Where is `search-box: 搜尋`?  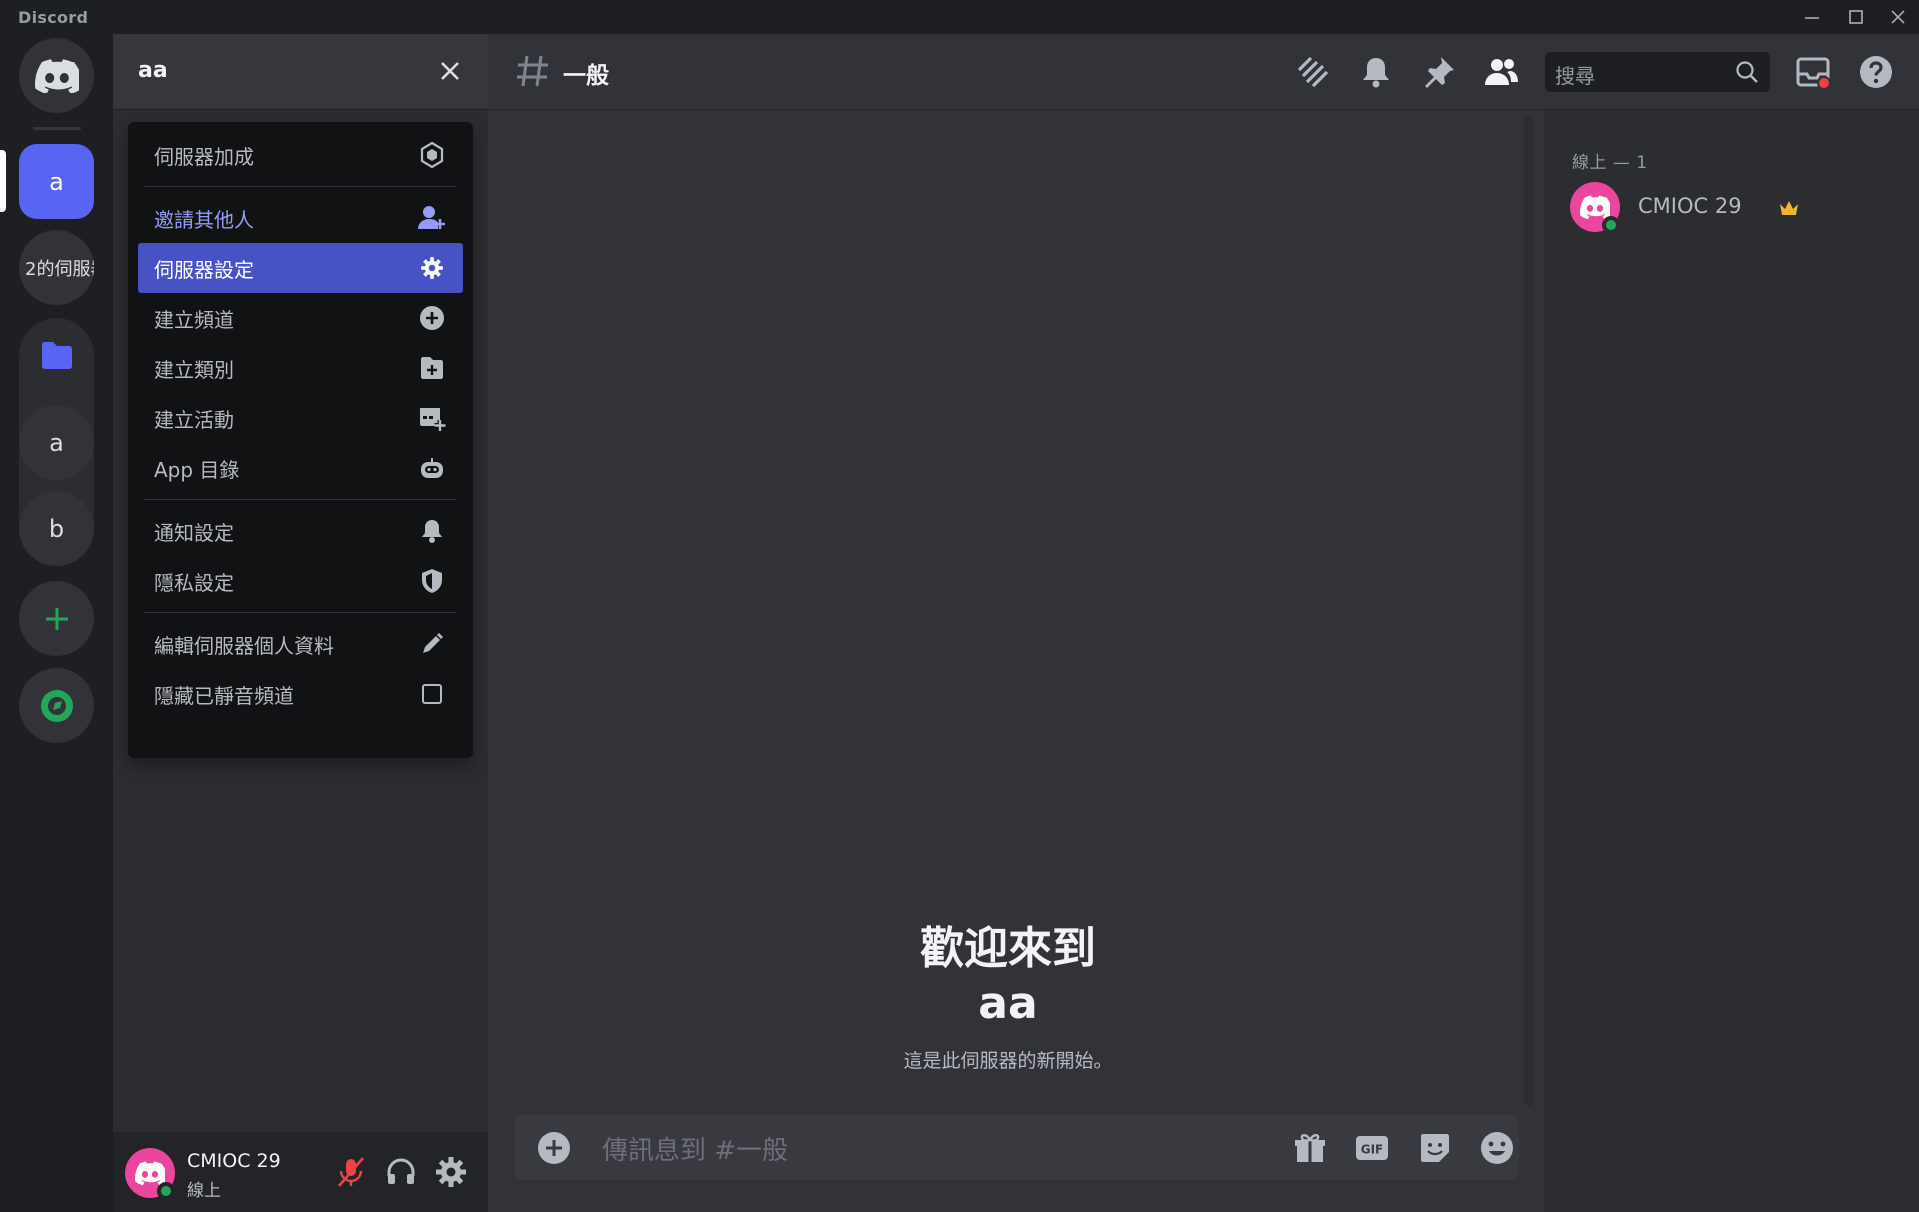
search-box: 搜尋 is located at coordinates (1657, 72).